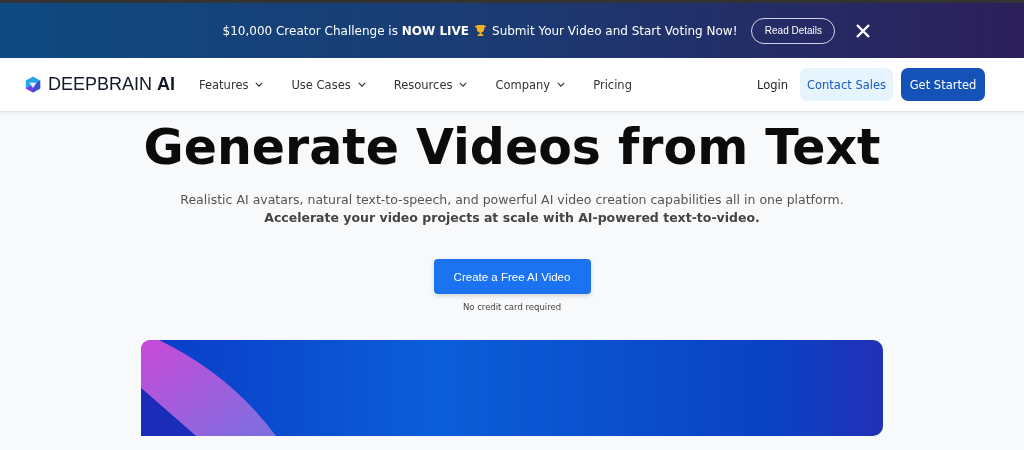 The width and height of the screenshot is (1024, 450). Describe the element at coordinates (615, 30) in the screenshot. I see `announcement-text: Submit Your Video and Start Voting Now!` at that location.